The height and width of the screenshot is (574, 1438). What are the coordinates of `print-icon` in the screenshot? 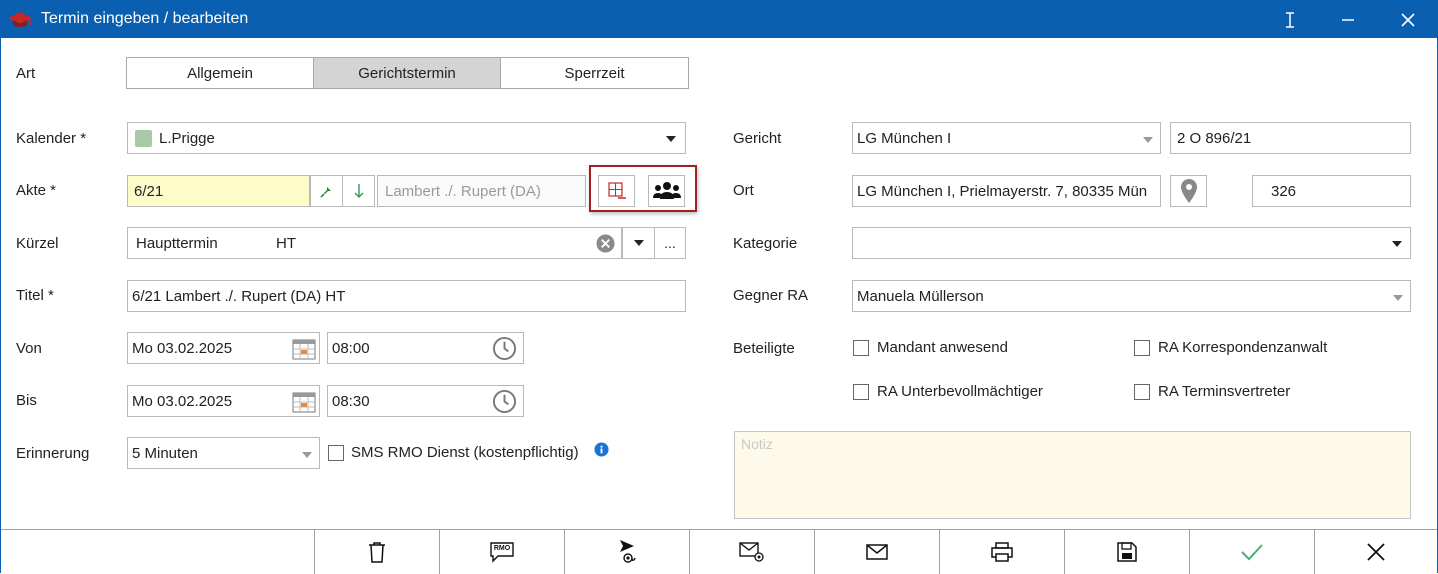 It's located at (1002, 552).